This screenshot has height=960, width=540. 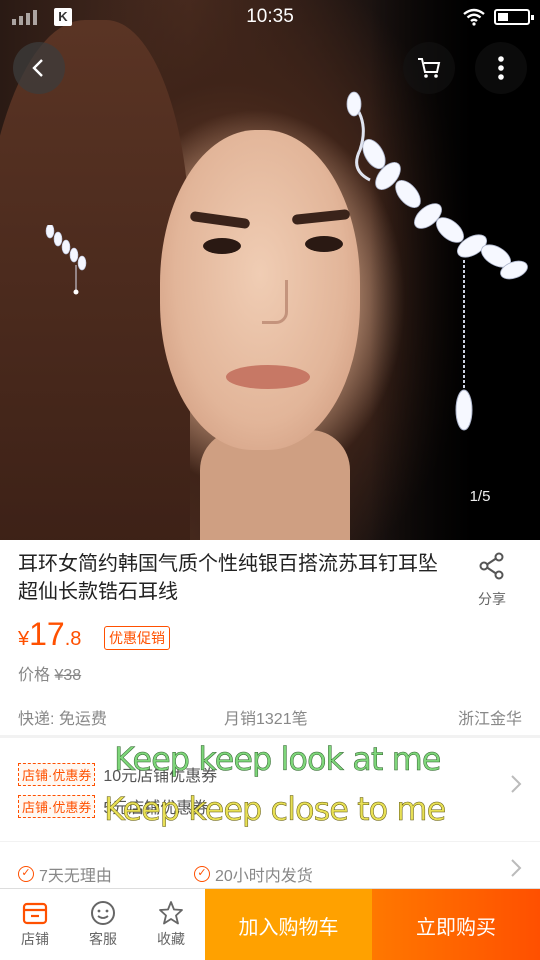 I want to click on back-button, so click(x=39, y=68).